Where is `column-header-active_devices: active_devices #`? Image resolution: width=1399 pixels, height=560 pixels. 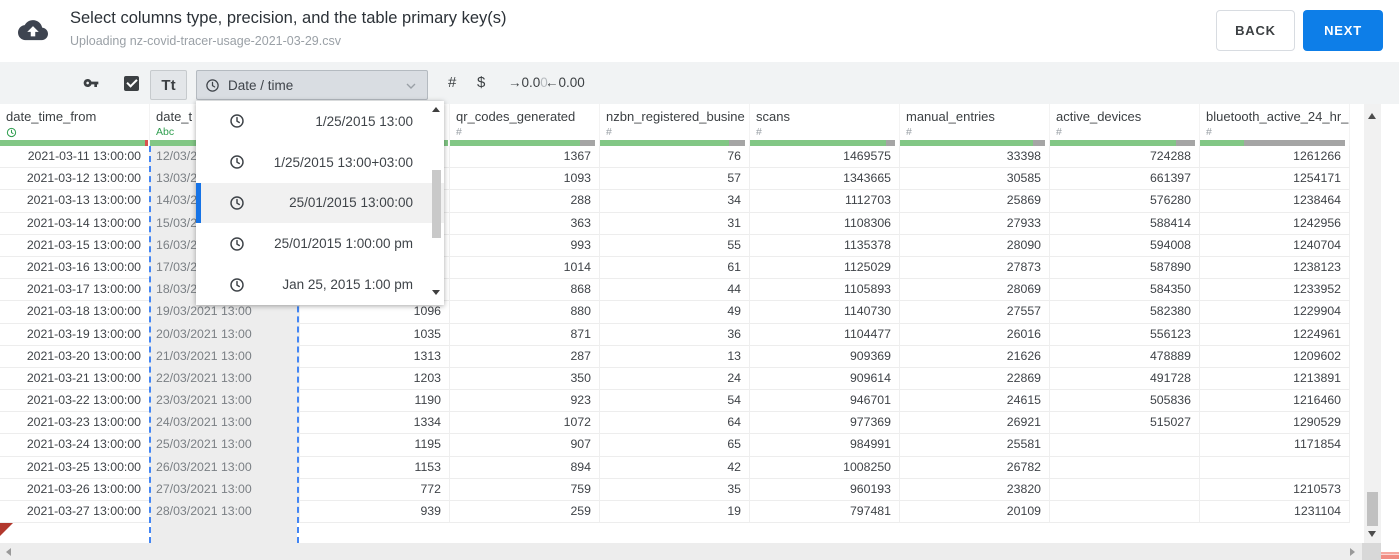 column-header-active_devices: active_devices # is located at coordinates (1125, 125).